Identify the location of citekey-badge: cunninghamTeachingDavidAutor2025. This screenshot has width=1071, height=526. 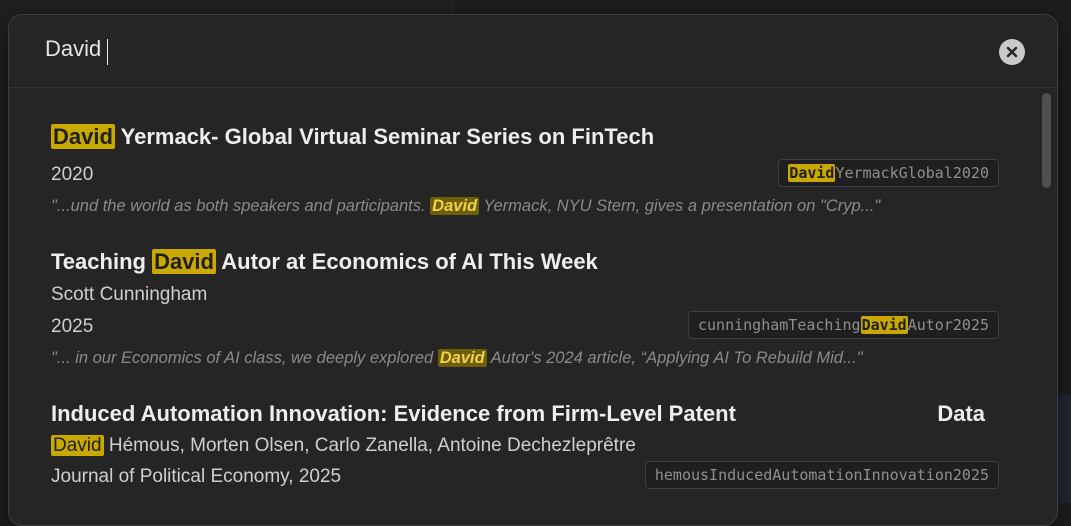
(843, 325).